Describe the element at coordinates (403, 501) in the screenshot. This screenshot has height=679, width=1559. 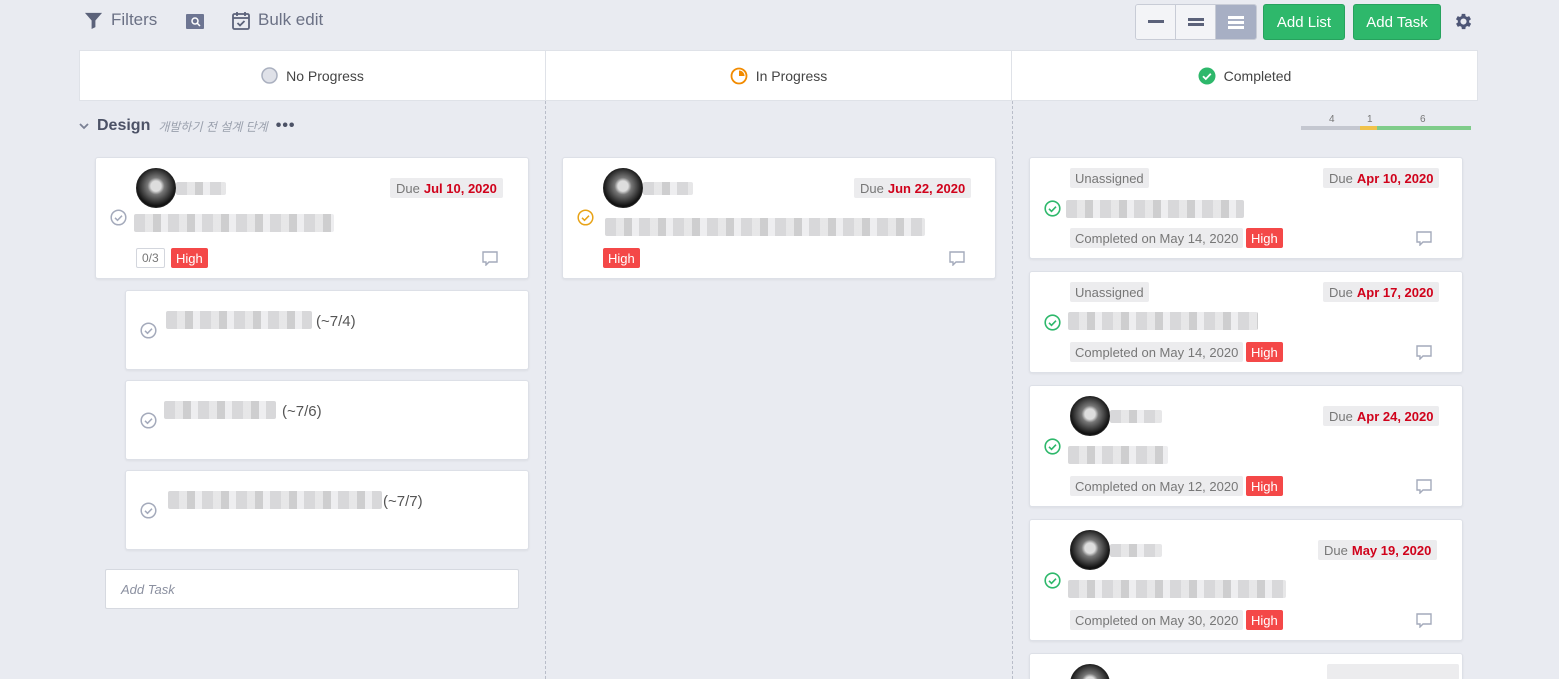
I see `subtask-deadline: (~7/7)` at that location.